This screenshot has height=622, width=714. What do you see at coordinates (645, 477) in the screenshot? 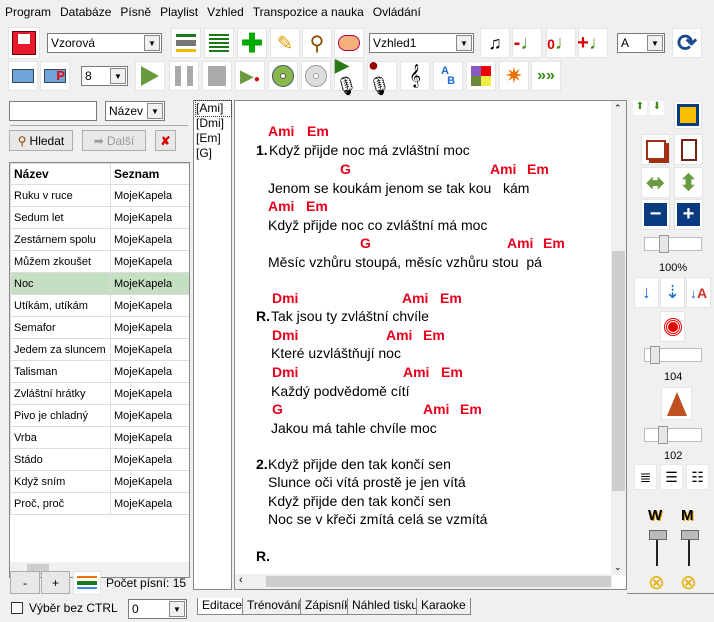
I see `align-justify-button: ≣` at bounding box center [645, 477].